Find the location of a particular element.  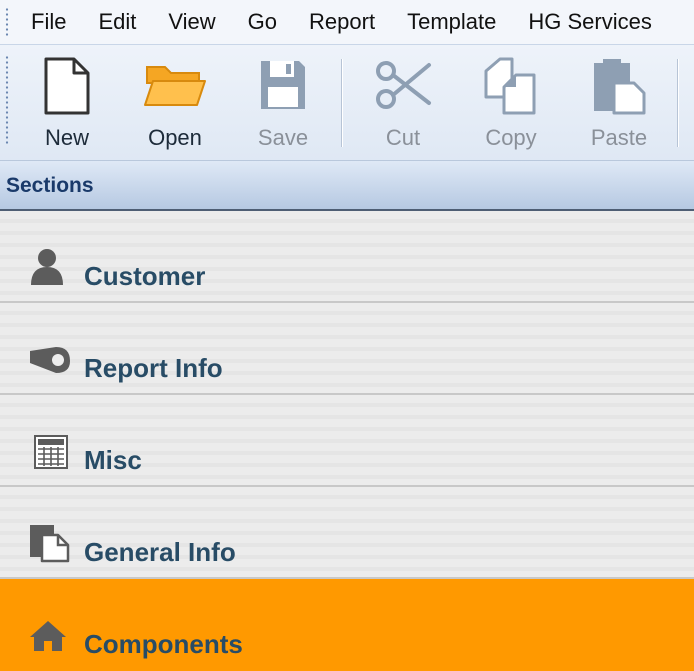

menu-template: Template is located at coordinates (451, 22).